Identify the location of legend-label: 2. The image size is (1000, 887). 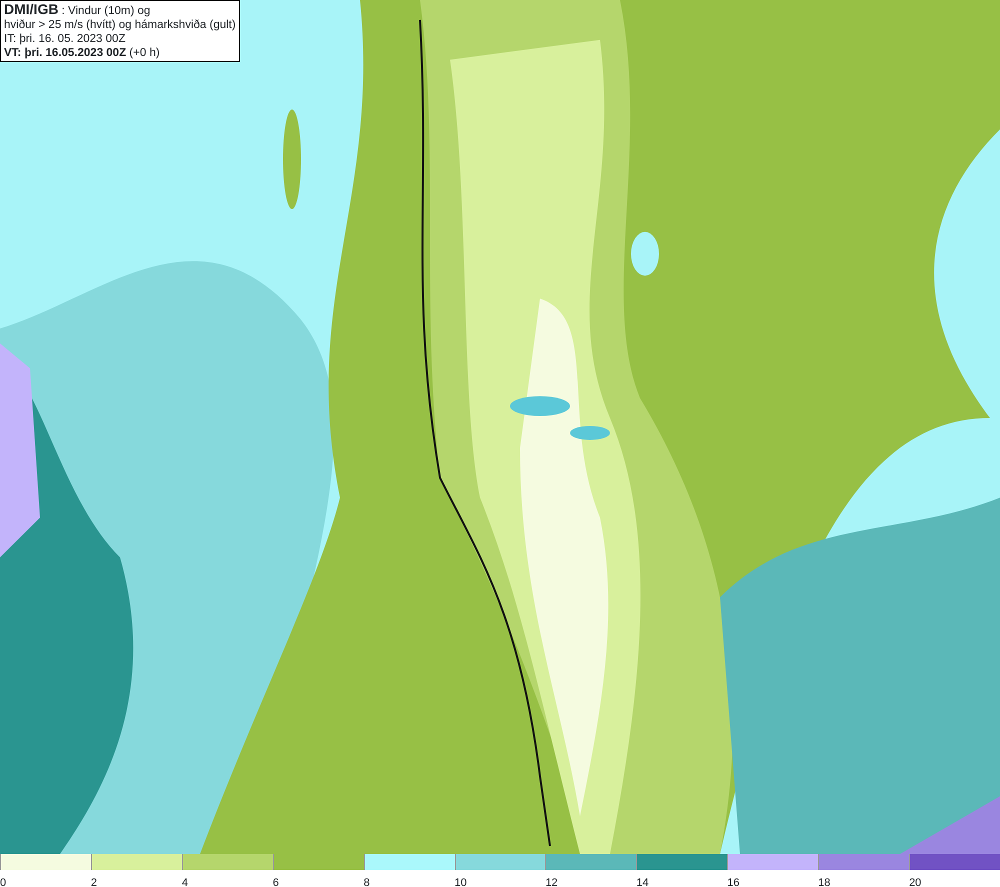
(94, 882).